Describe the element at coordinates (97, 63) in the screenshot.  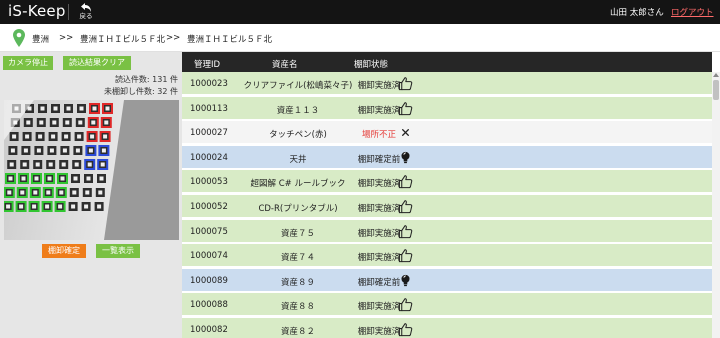
I see `clear-results-button: 読込結果クリア` at that location.